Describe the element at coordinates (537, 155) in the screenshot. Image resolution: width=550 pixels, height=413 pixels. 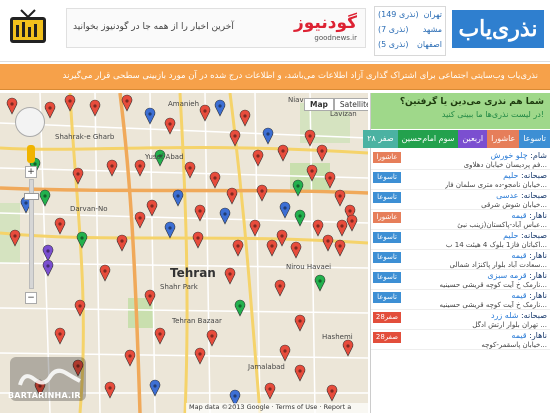
I see `item-meal: شام:` at that location.